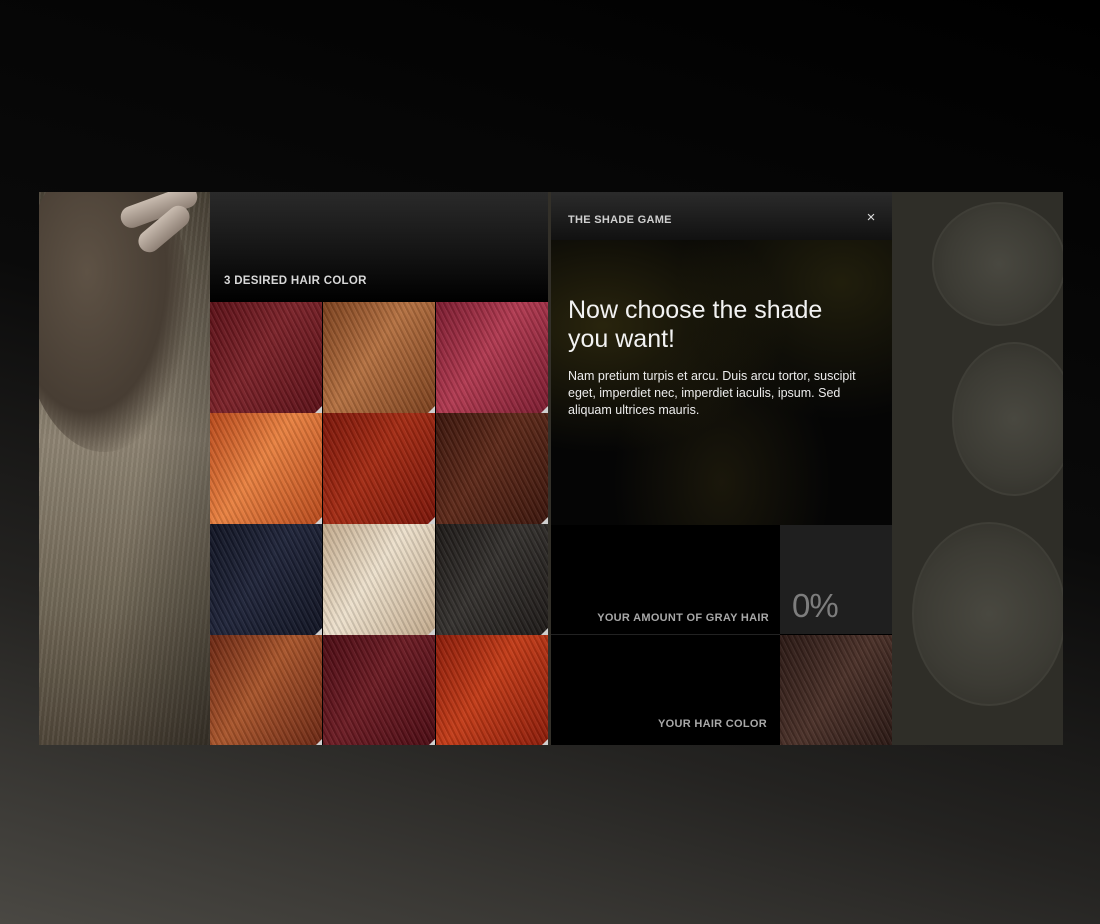  Describe the element at coordinates (266, 468) in the screenshot. I see `hair-swatch-bright-copper` at that location.